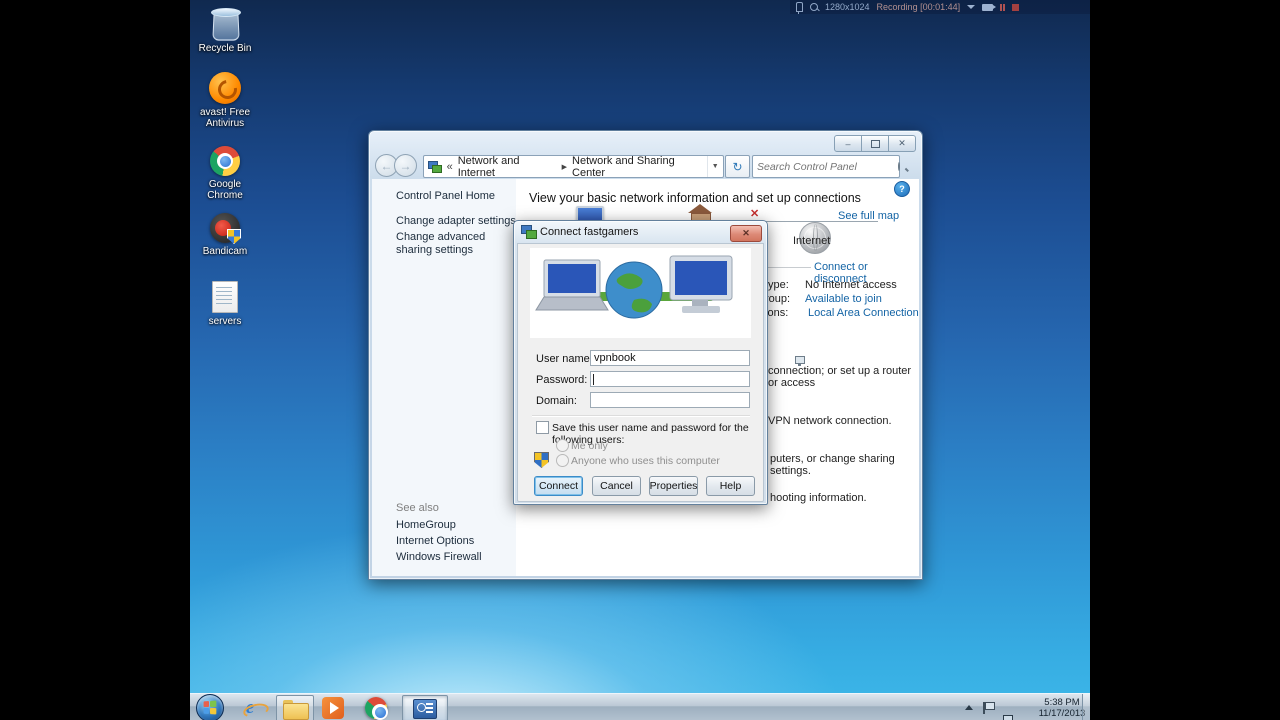 The height and width of the screenshot is (720, 1280). I want to click on folder-icon, so click(296, 709).